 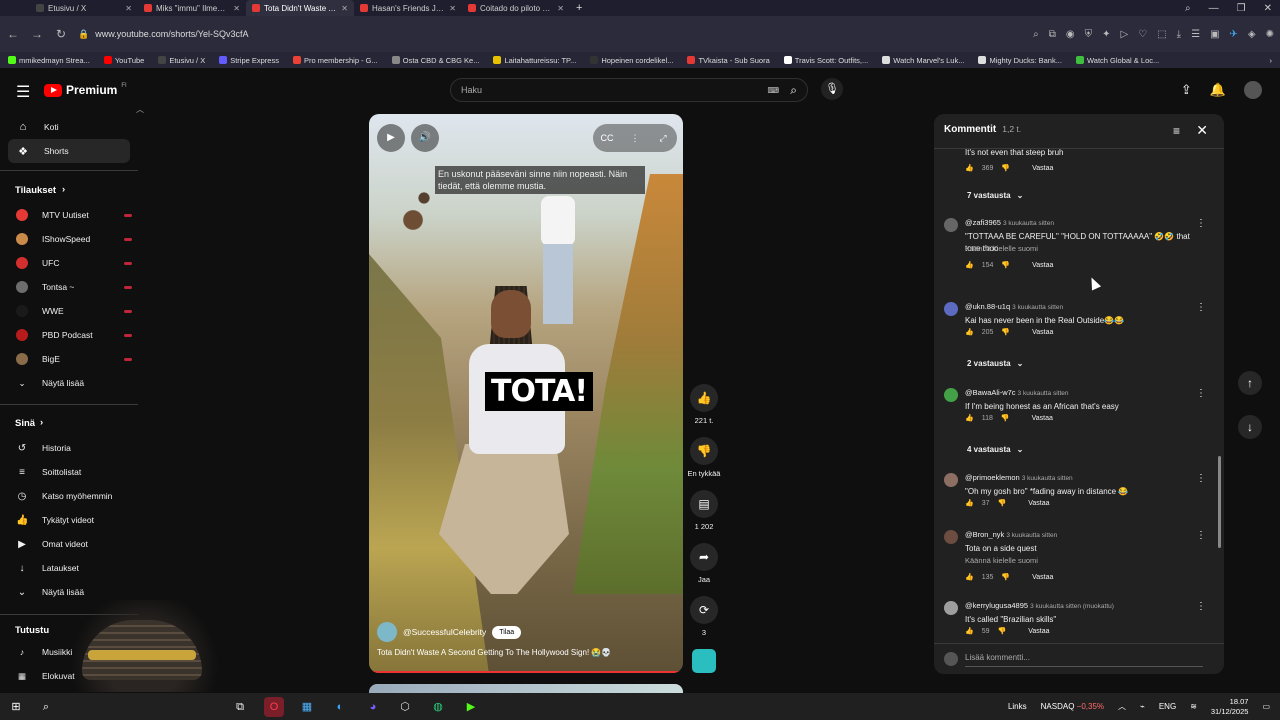 I want to click on back-icon: ←, so click(x=13, y=34).